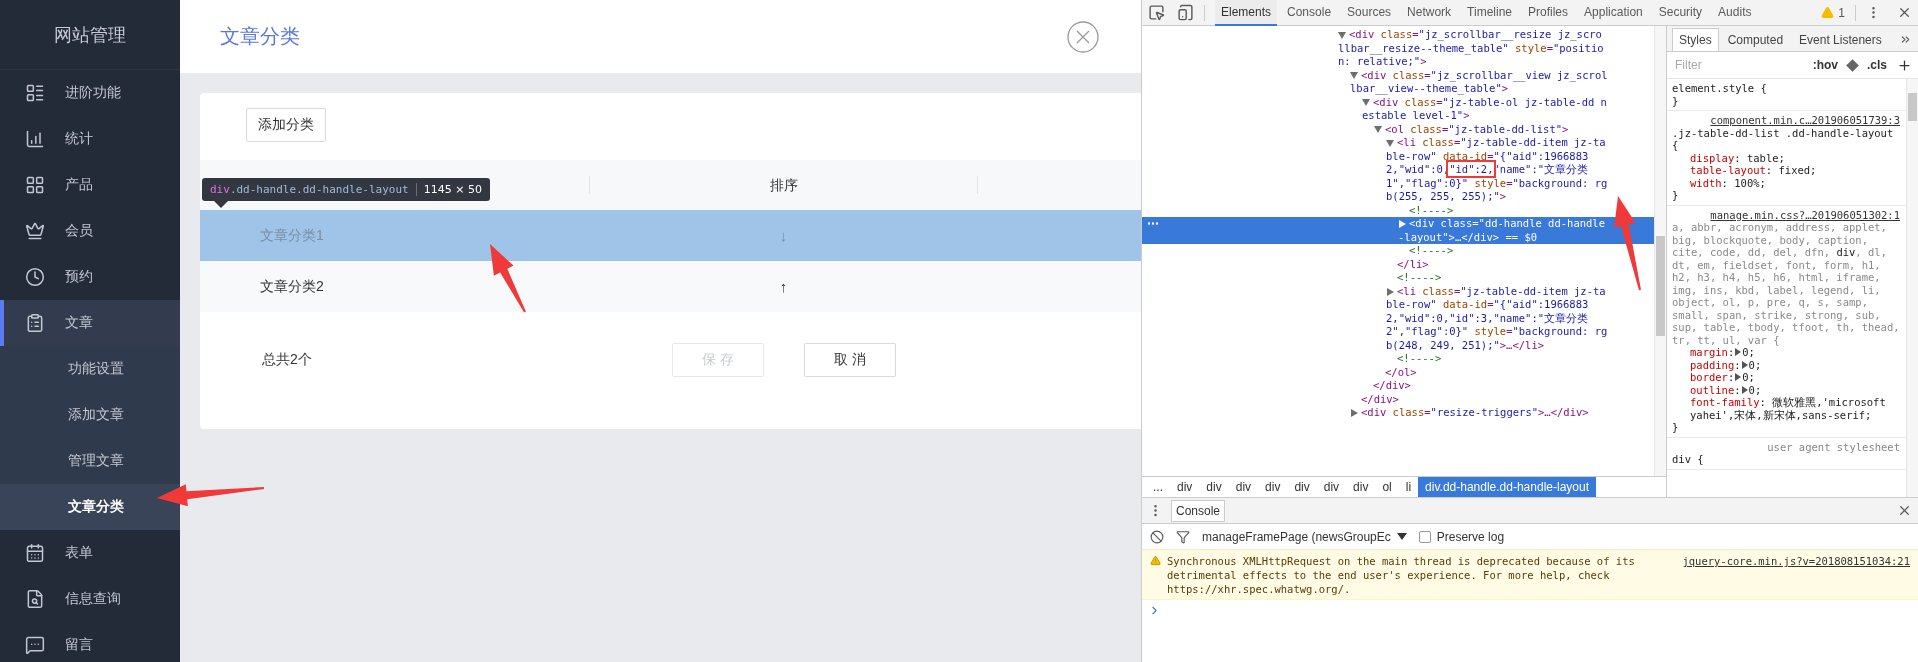 The width and height of the screenshot is (1918, 662). What do you see at coordinates (90, 185) in the screenshot?
I see `sidebar-item: 产品` at bounding box center [90, 185].